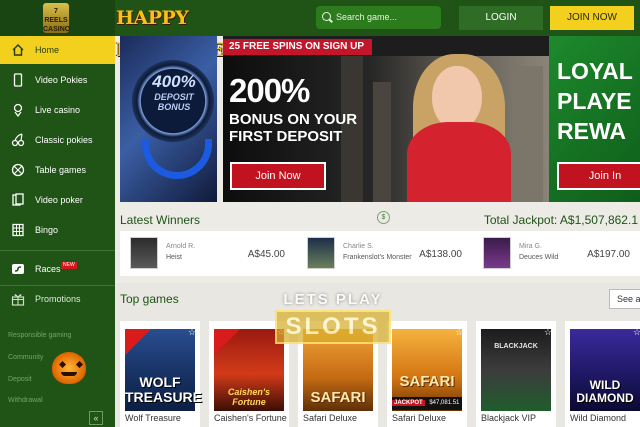 This screenshot has height=427, width=640. I want to click on search-icon, so click(326, 16).